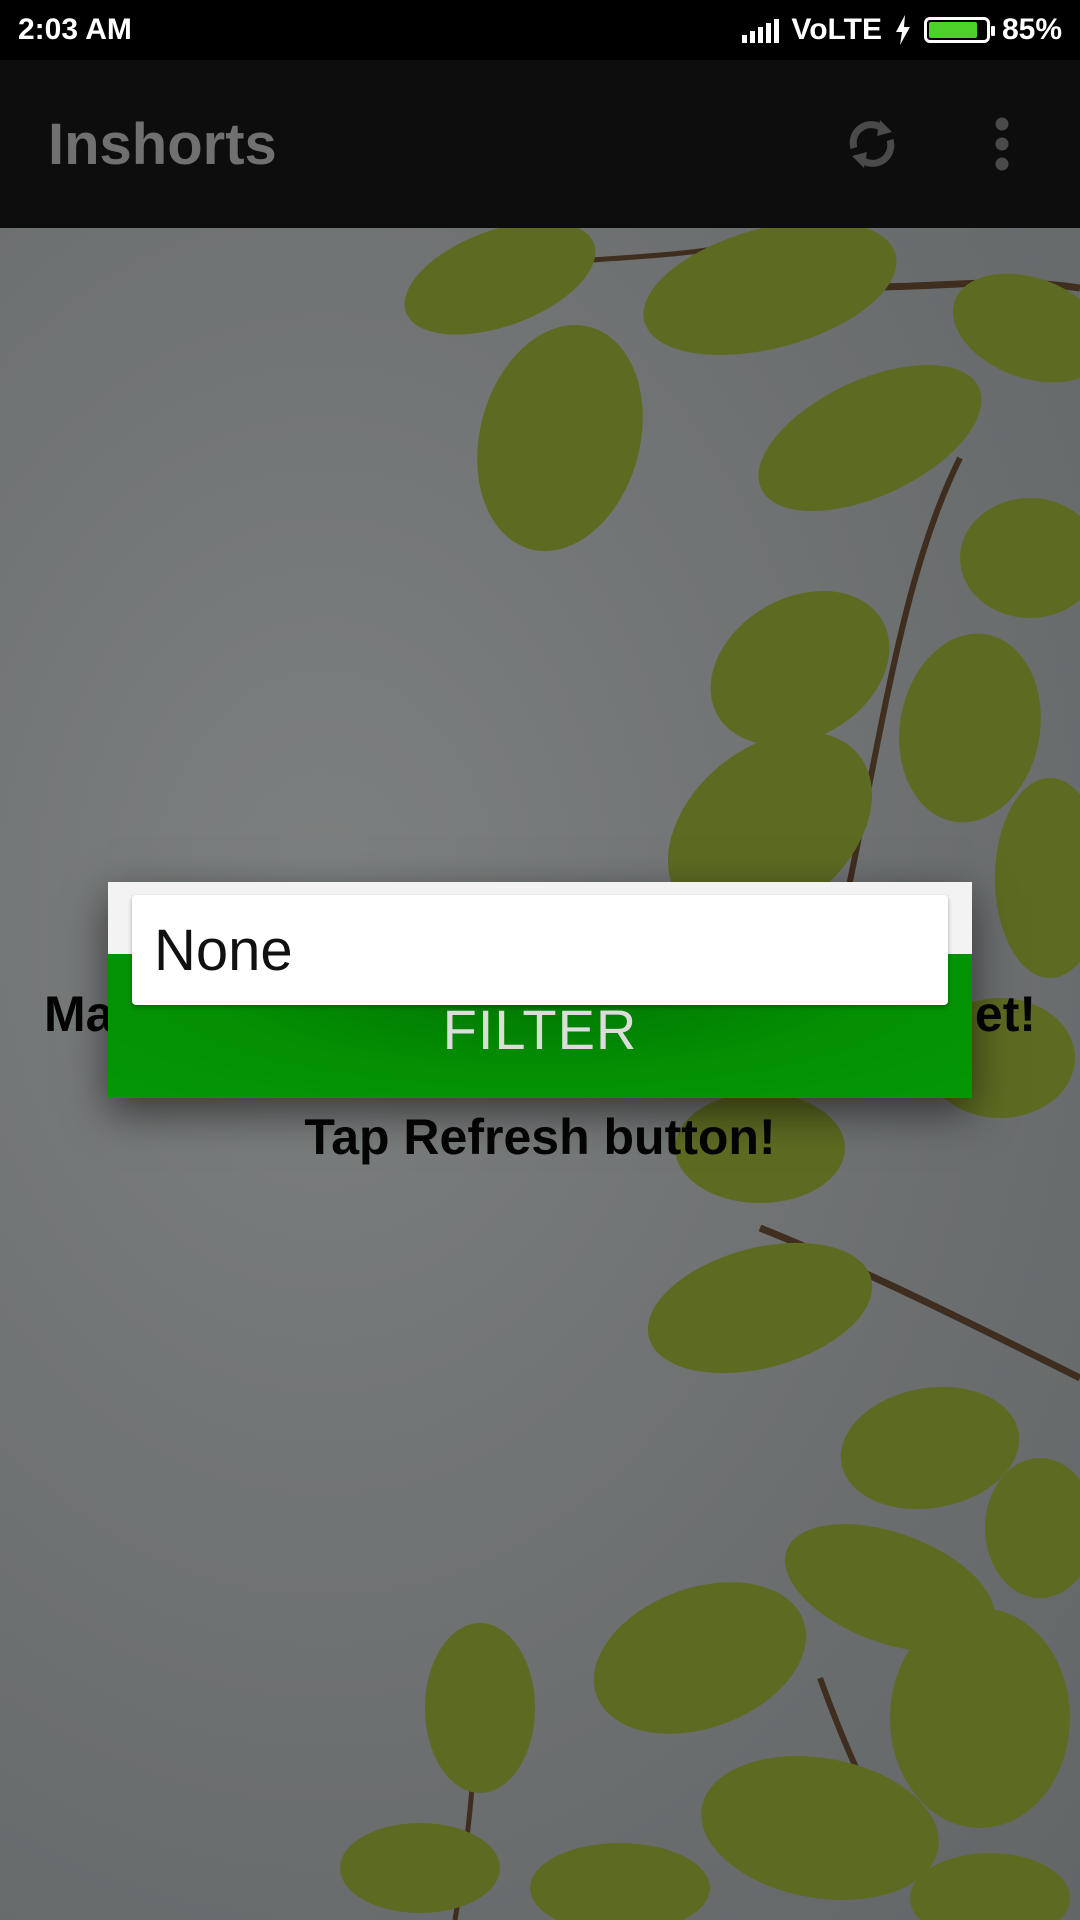 This screenshot has height=1920, width=1080. What do you see at coordinates (223, 950) in the screenshot?
I see `filter-dropdown-value: None` at bounding box center [223, 950].